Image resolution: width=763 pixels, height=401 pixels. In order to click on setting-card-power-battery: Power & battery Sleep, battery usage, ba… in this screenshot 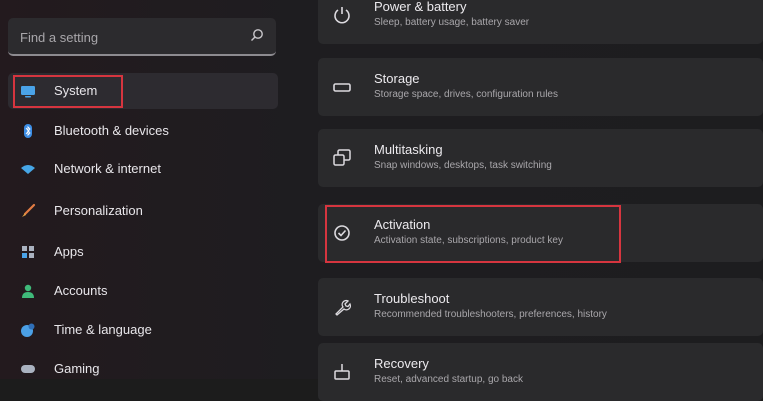, I will do `click(540, 22)`.